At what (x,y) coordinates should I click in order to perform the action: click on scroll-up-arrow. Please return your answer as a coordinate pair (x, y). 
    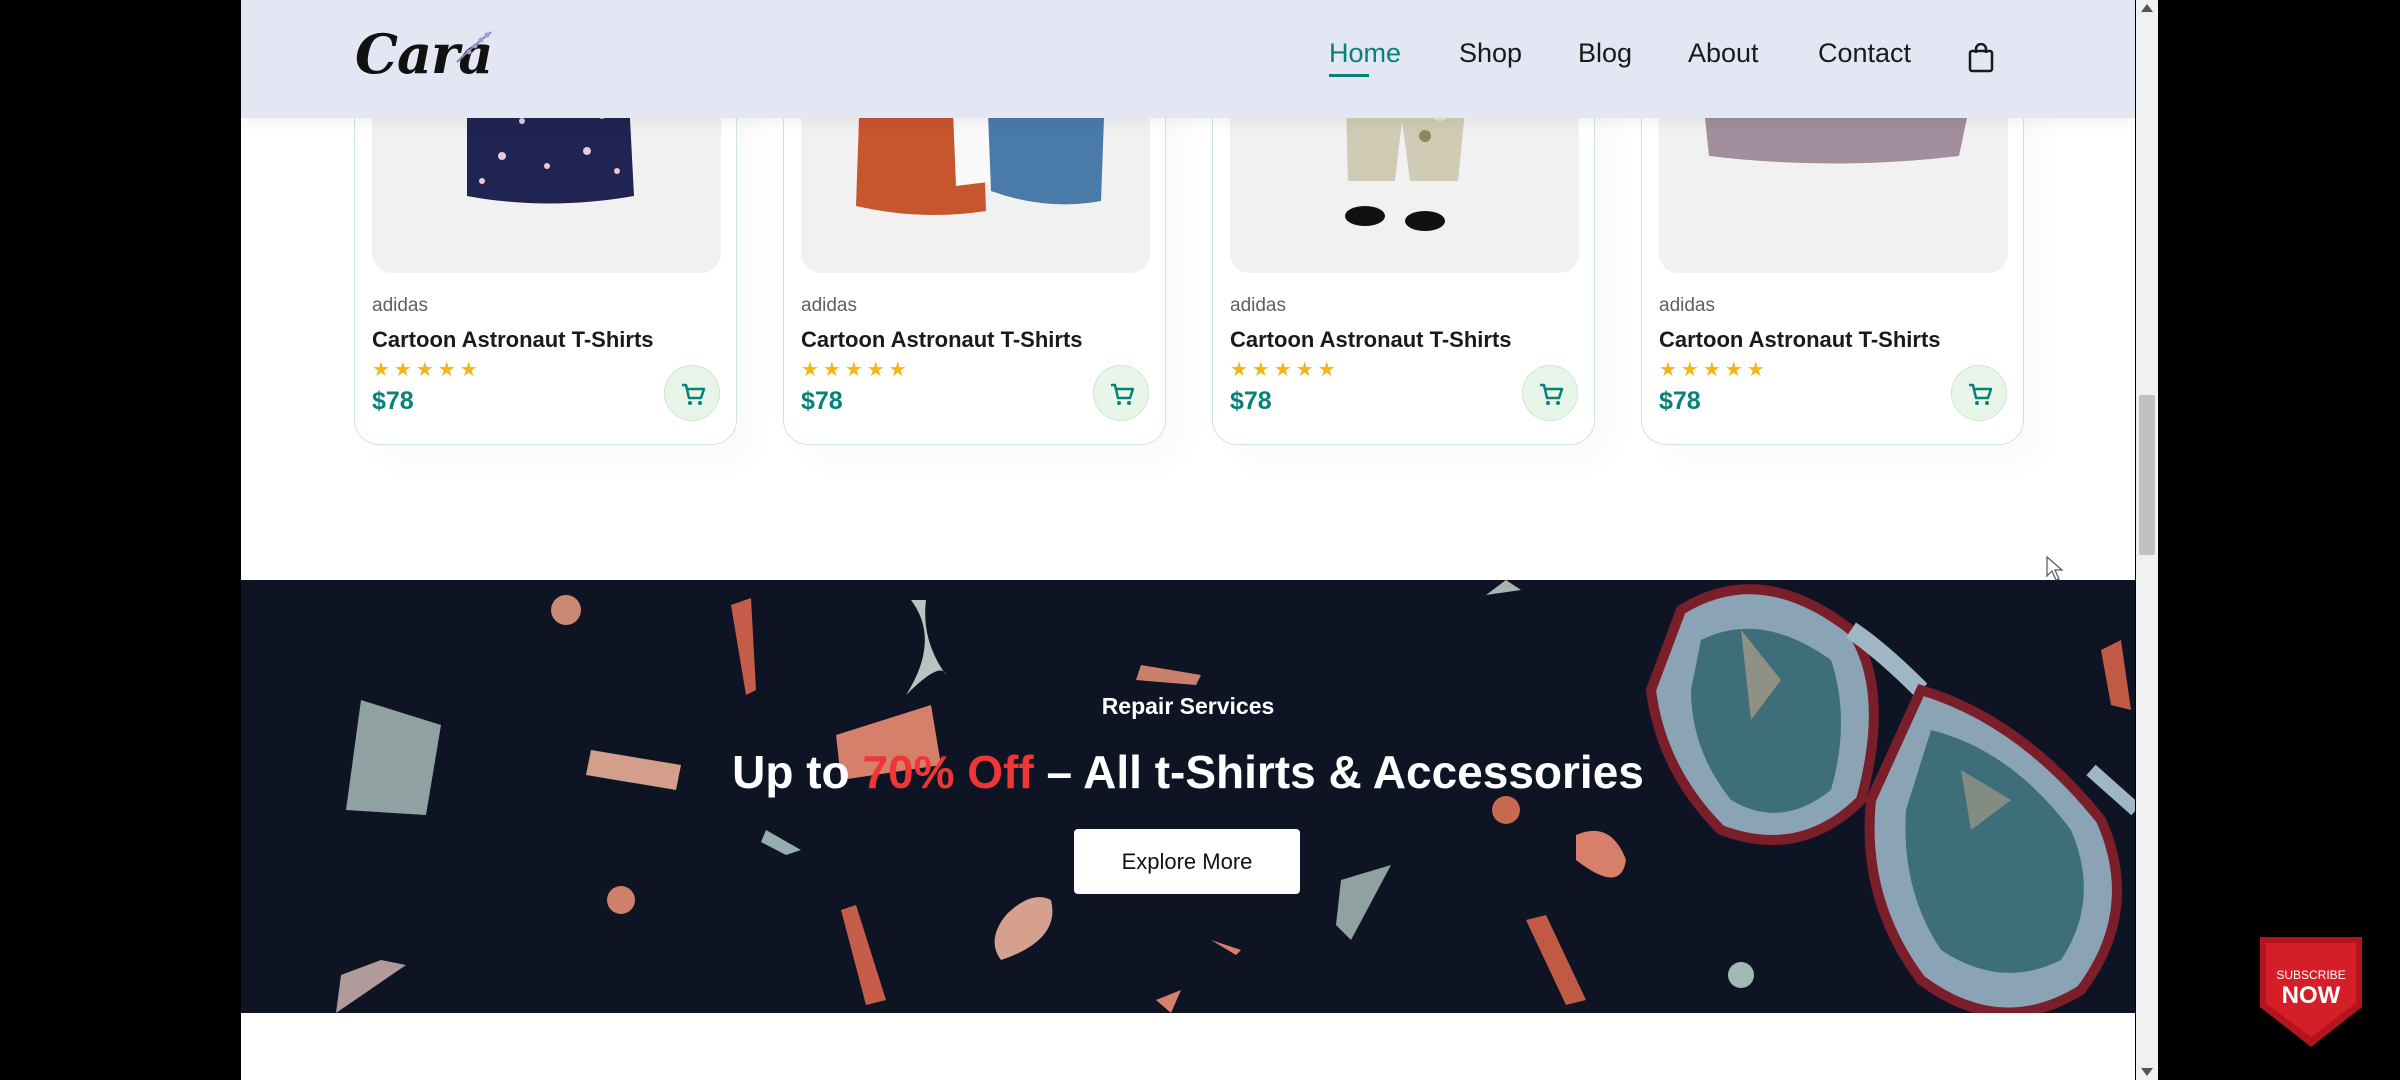
    Looking at the image, I should click on (2147, 8).